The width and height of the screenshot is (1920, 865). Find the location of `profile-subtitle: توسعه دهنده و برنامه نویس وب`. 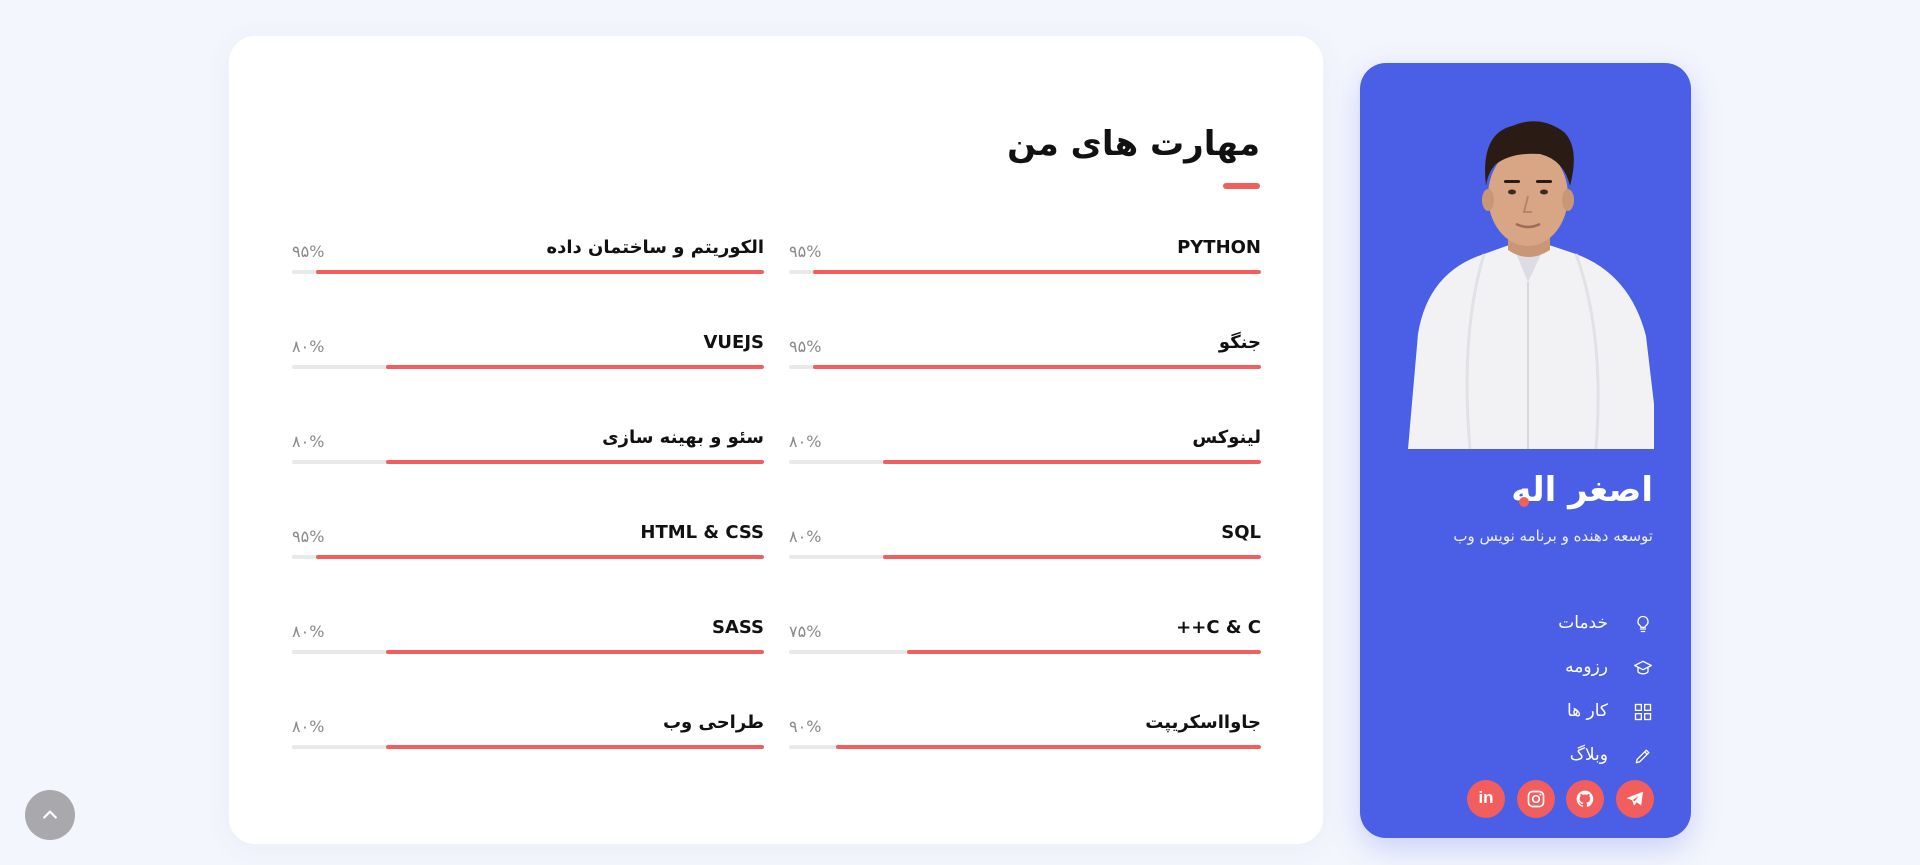

profile-subtitle: توسعه دهنده و برنامه نویس وب is located at coordinates (1553, 536).